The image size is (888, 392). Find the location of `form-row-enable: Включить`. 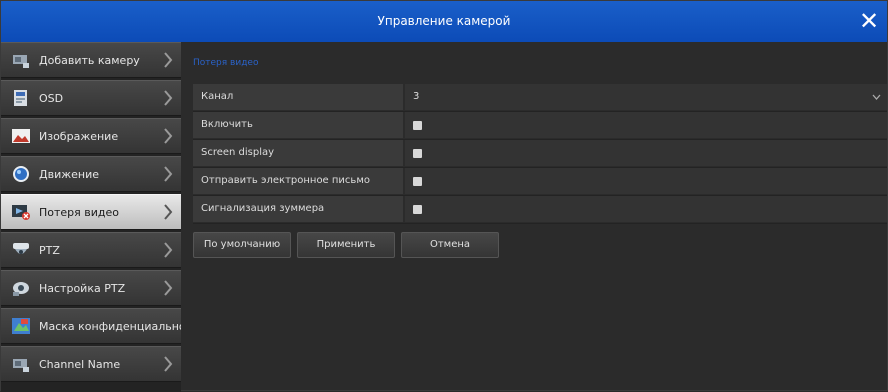

form-row-enable: Включить is located at coordinates (540, 126).